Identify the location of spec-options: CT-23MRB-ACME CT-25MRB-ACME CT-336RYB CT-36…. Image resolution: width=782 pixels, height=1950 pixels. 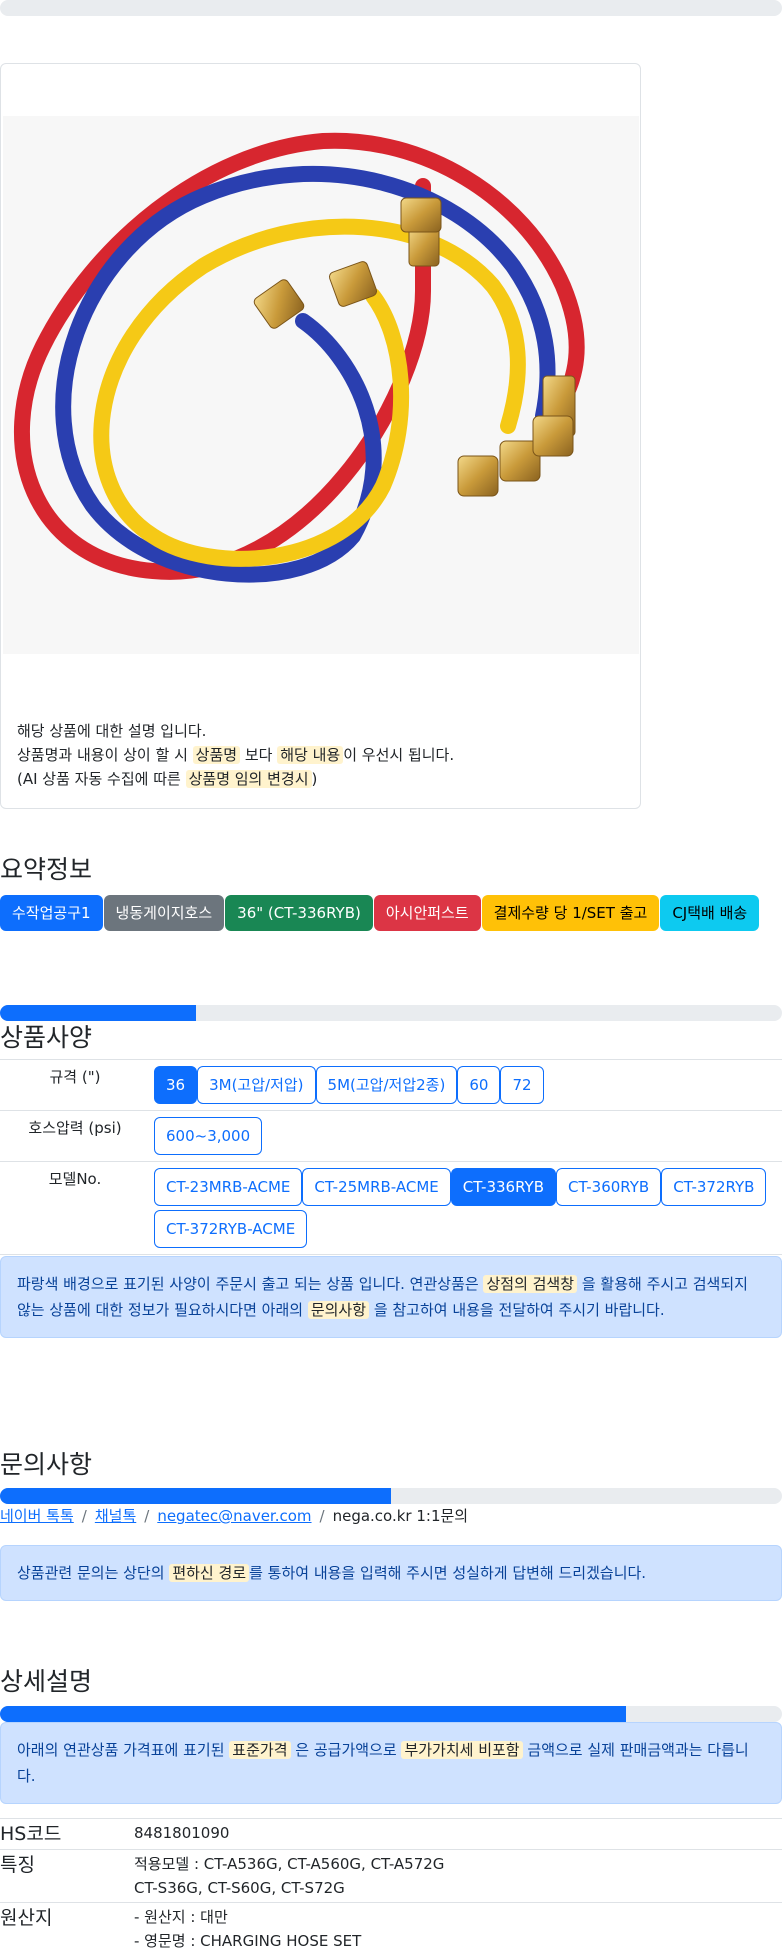
(466, 1208).